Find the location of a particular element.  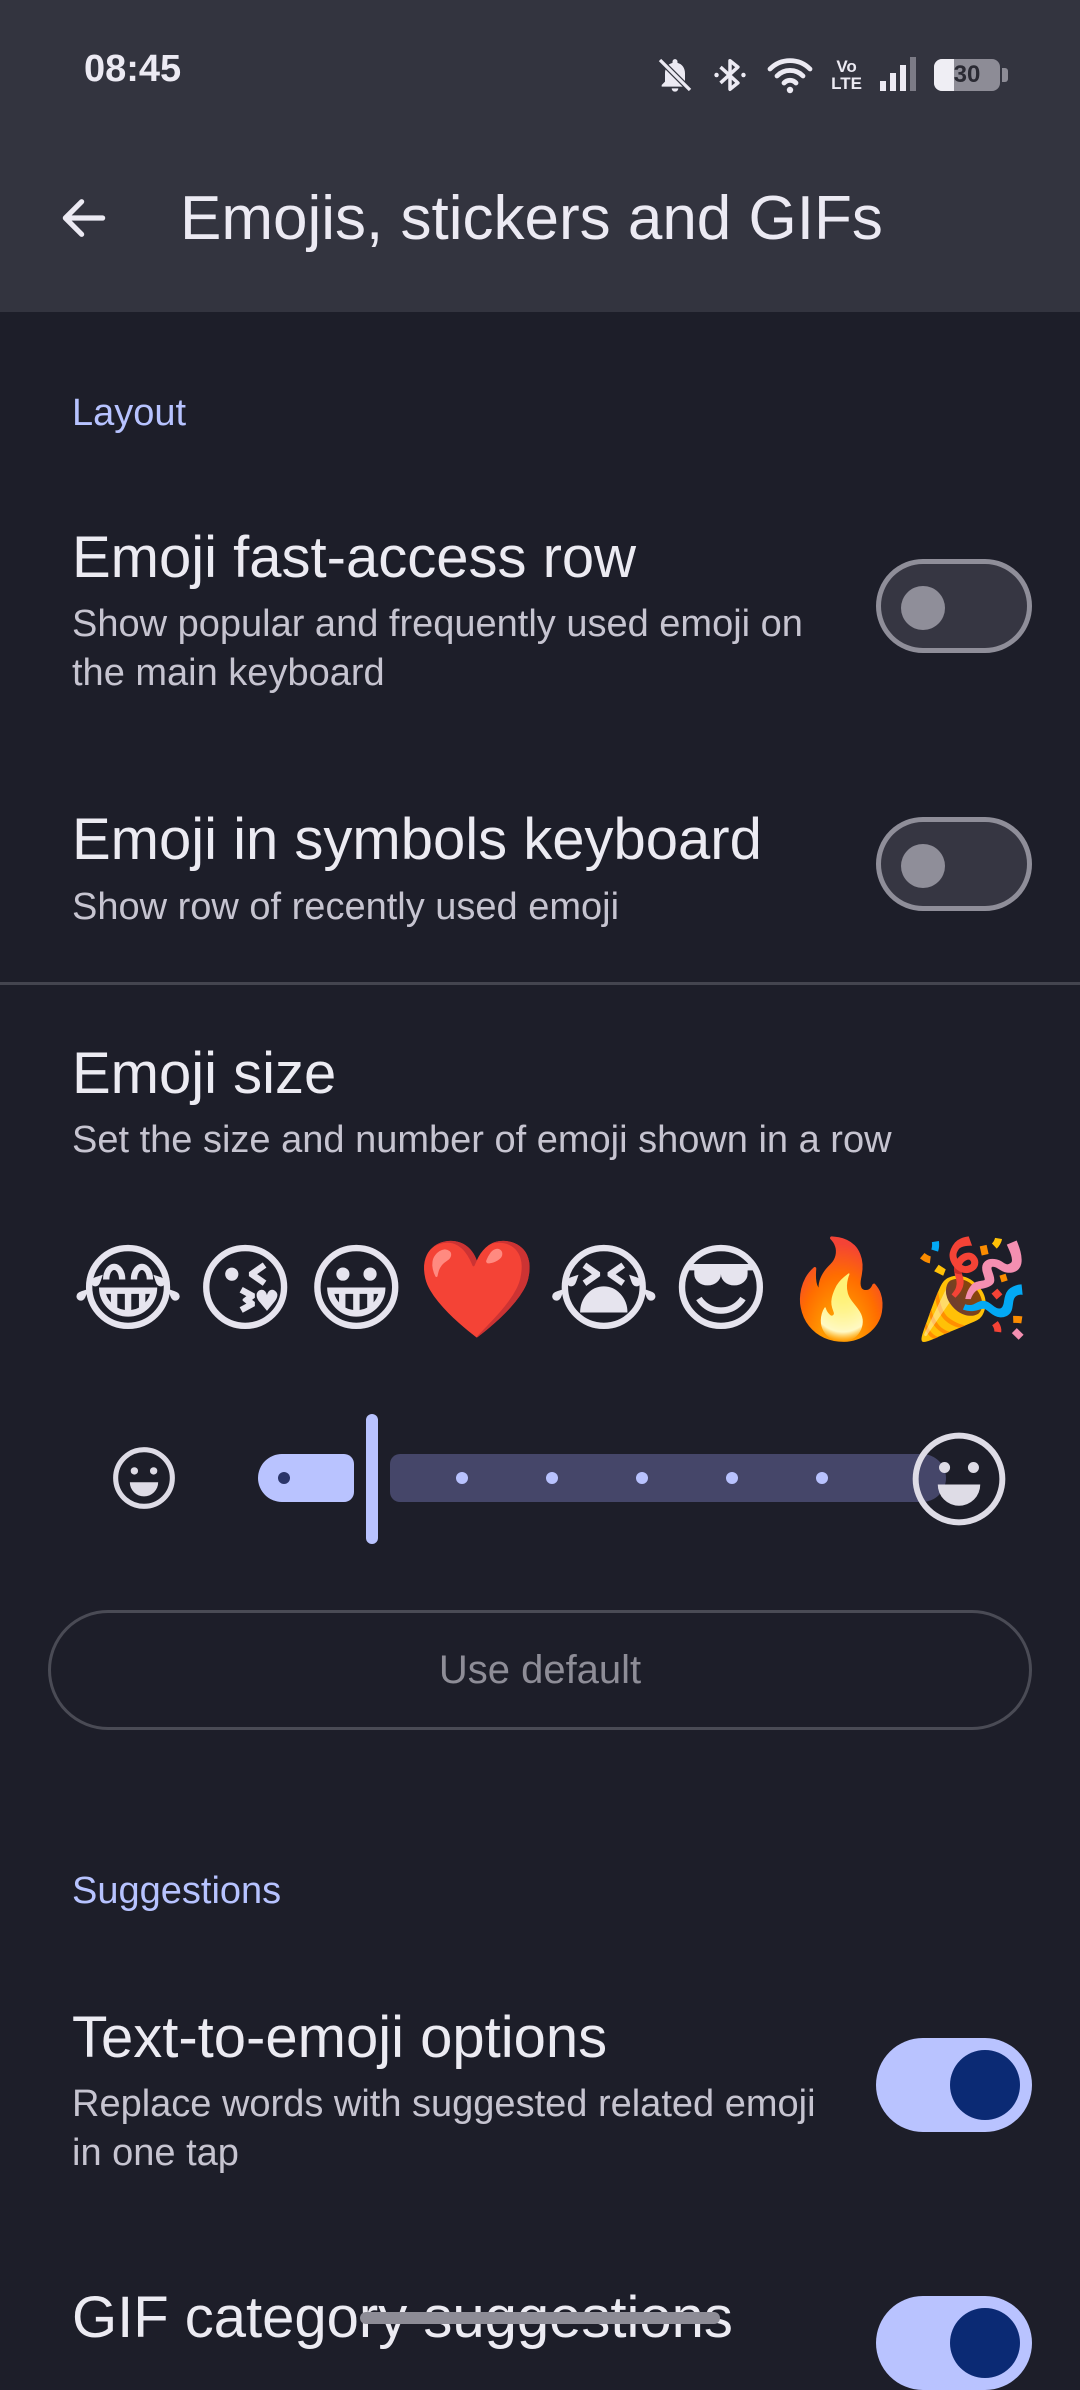

emoji-preview-item: 😀 is located at coordinates (356, 1289).